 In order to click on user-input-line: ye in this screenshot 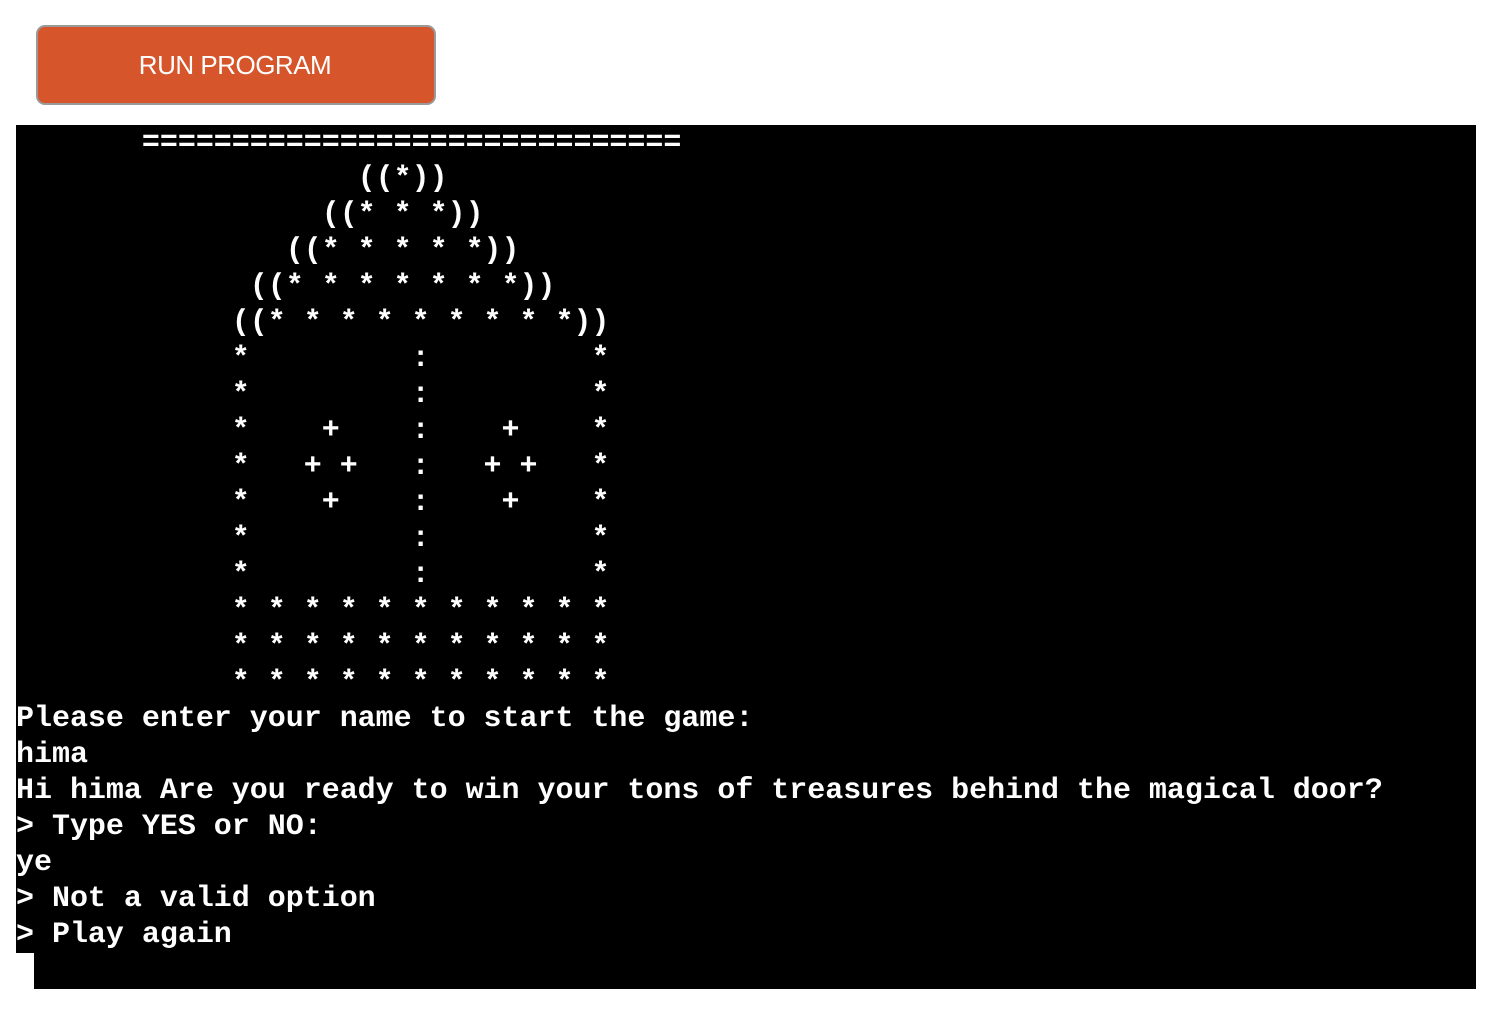, I will do `click(34, 863)`.